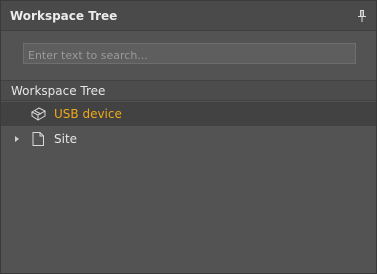  I want to click on panel-title: Workspace Tree, so click(64, 16).